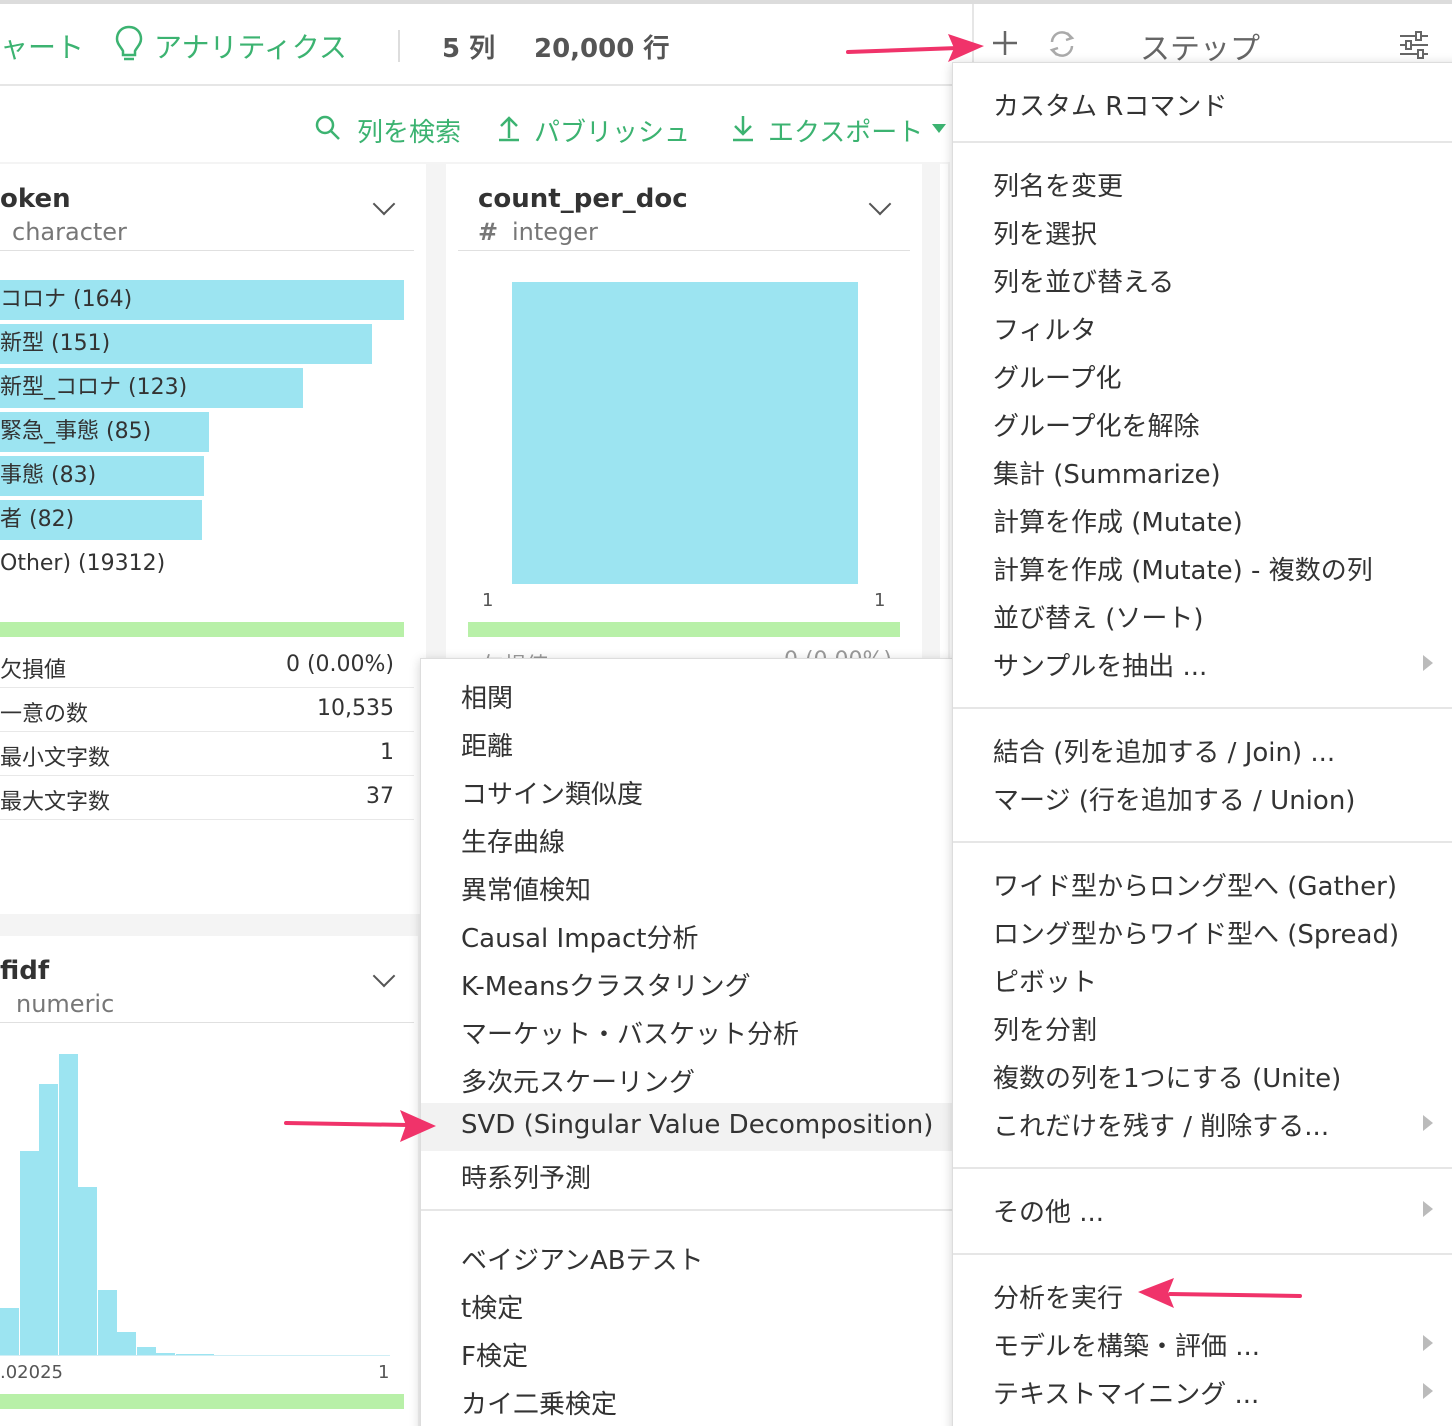 The height and width of the screenshot is (1426, 1452). I want to click on tab-analytics: アナリティクス, so click(250, 46).